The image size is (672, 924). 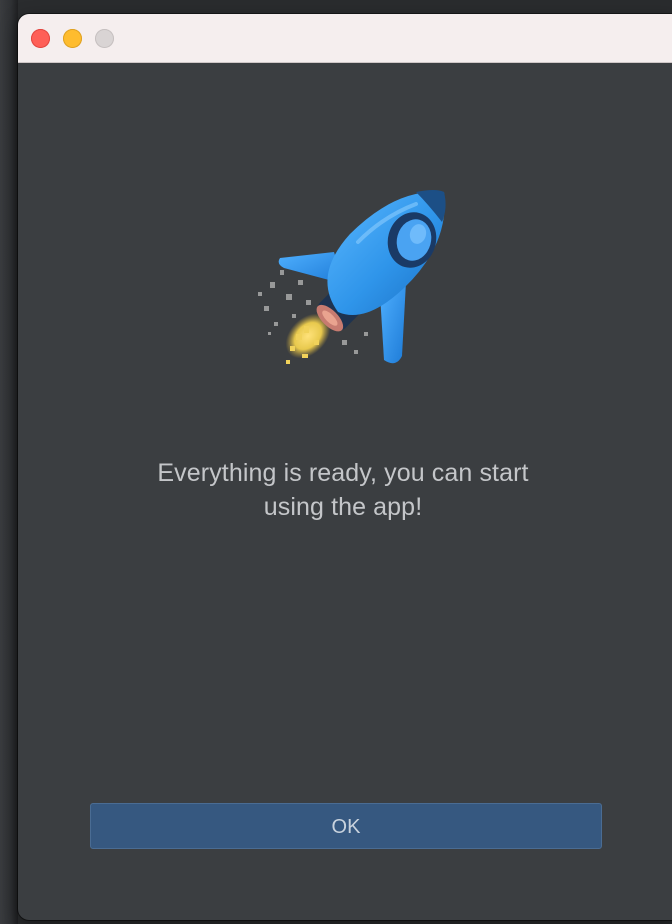 What do you see at coordinates (104, 38) in the screenshot?
I see `maximize-window-button` at bounding box center [104, 38].